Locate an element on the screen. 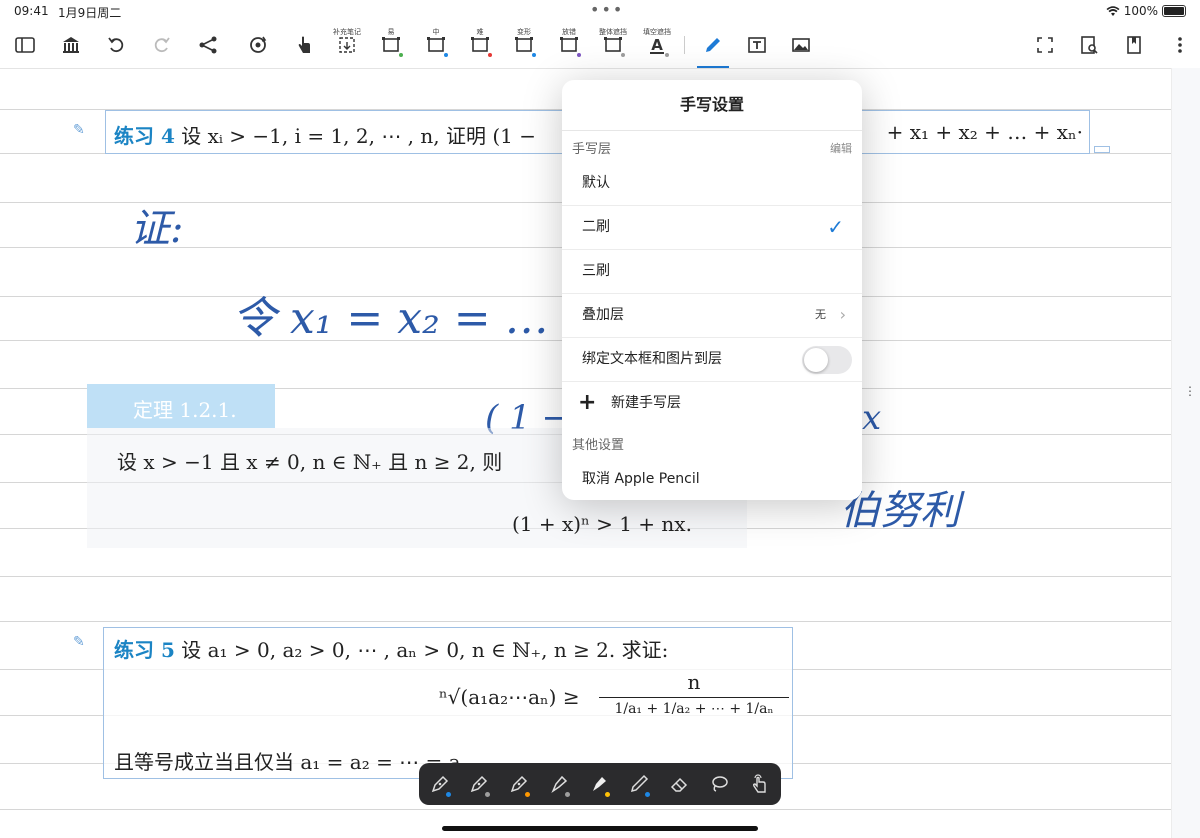 This screenshot has height=838, width=1200. status-date: 1月9日周二 is located at coordinates (90, 13).